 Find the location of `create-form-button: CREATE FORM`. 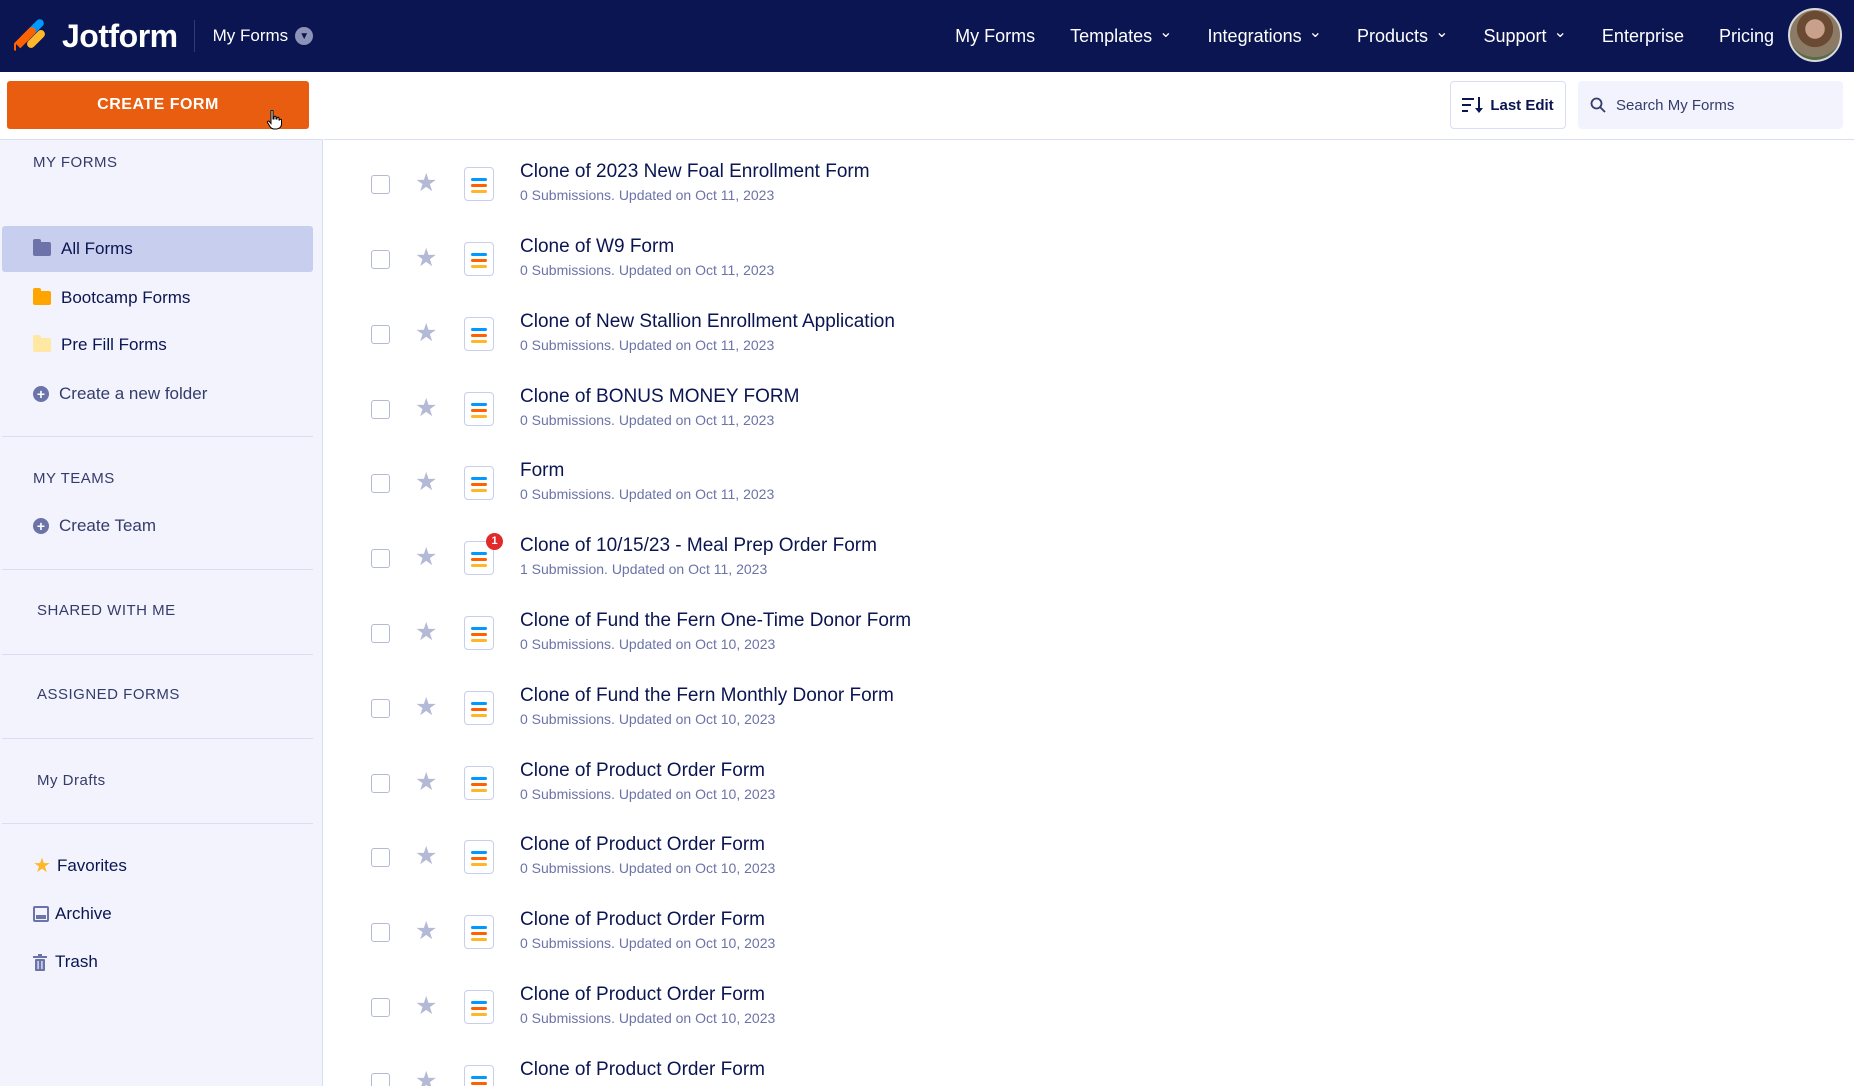

create-form-button: CREATE FORM is located at coordinates (158, 105).